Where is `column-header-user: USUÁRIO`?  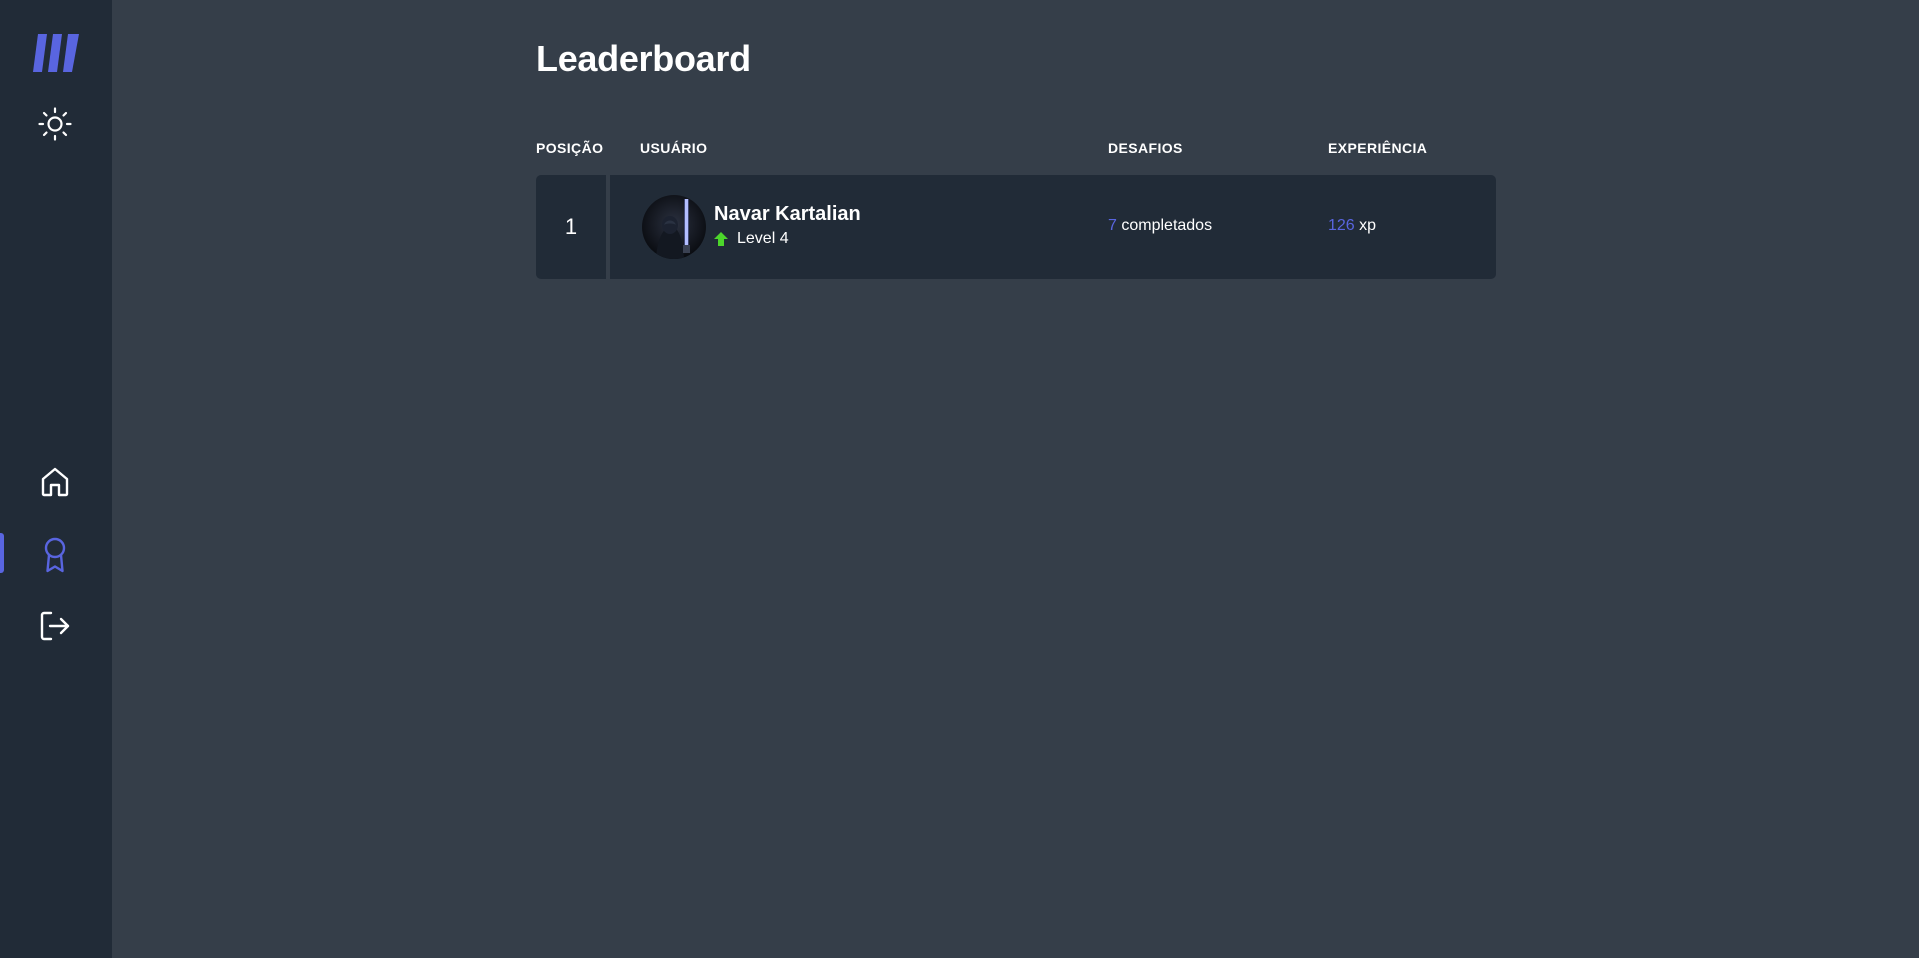
column-header-user: USUÁRIO is located at coordinates (674, 148).